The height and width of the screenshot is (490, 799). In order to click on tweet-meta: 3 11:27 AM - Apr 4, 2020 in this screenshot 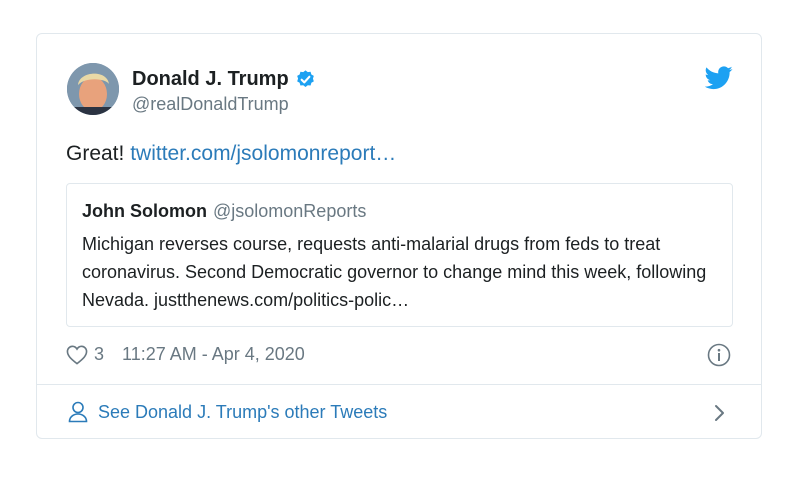, I will do `click(185, 354)`.